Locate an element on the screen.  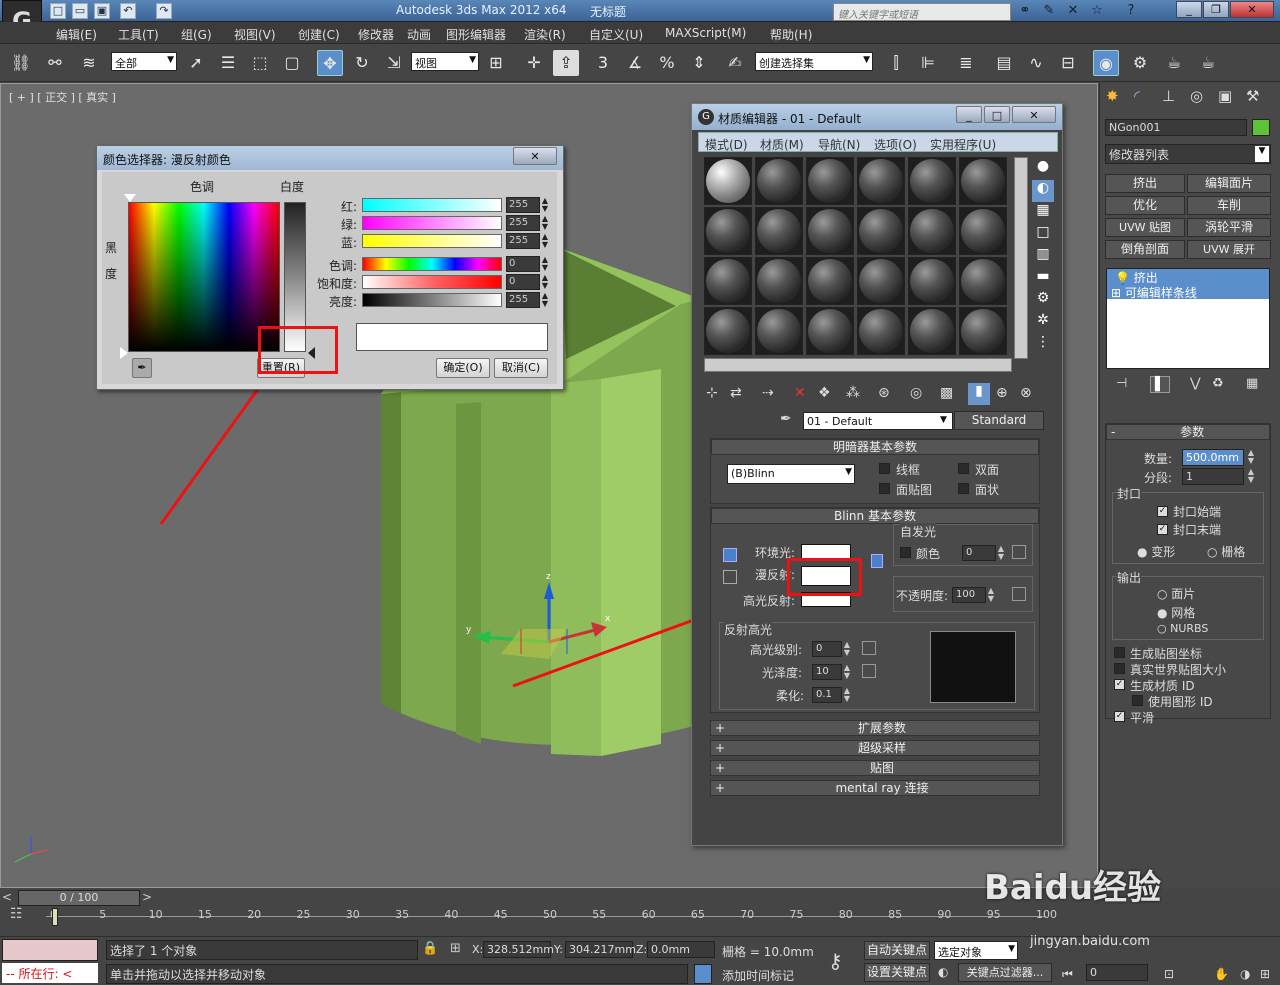
me-menu-utilities: 实用程序(U) is located at coordinates (963, 144).